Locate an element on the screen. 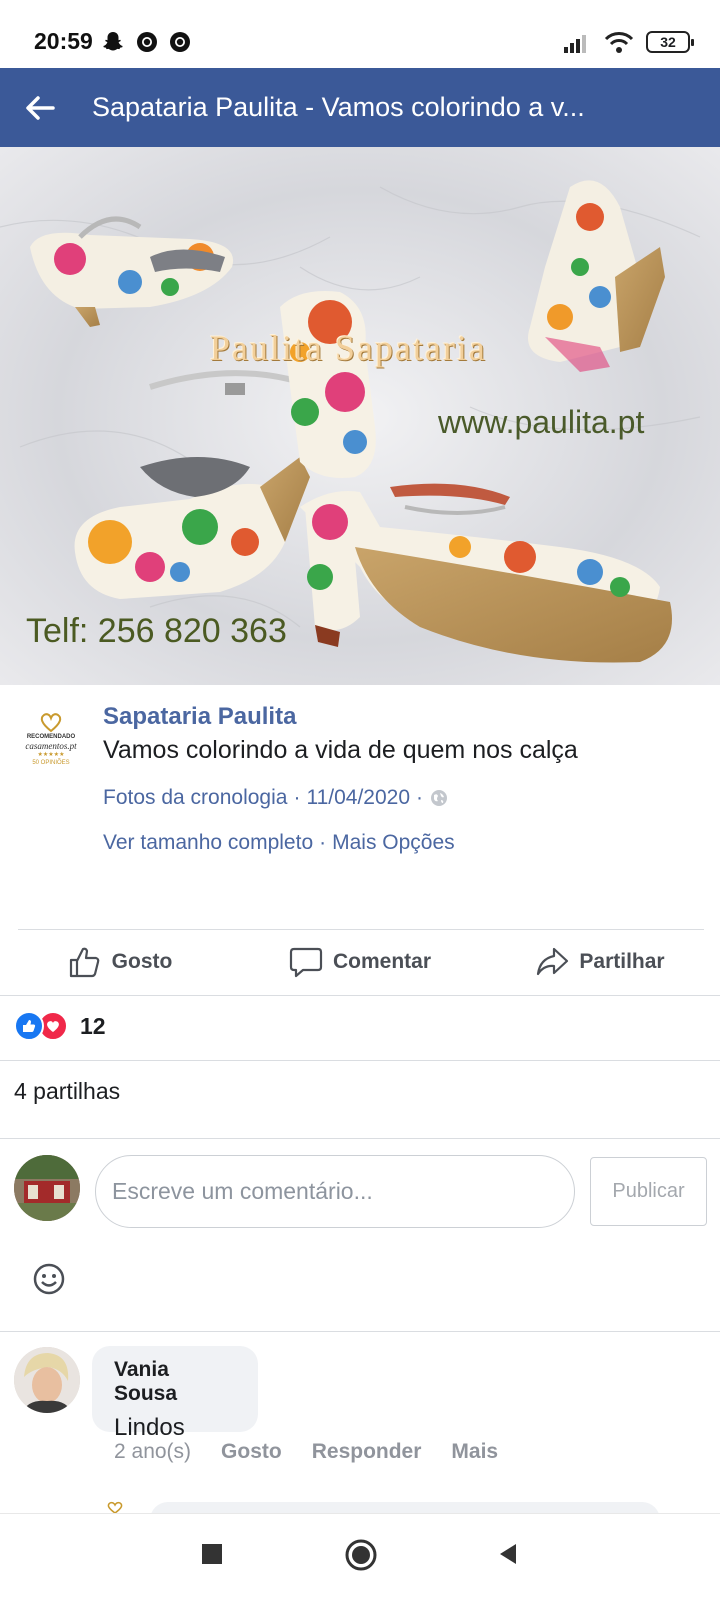 This screenshot has width=720, height=1600. badge-recommended: RECOMENDADO is located at coordinates (51, 737).